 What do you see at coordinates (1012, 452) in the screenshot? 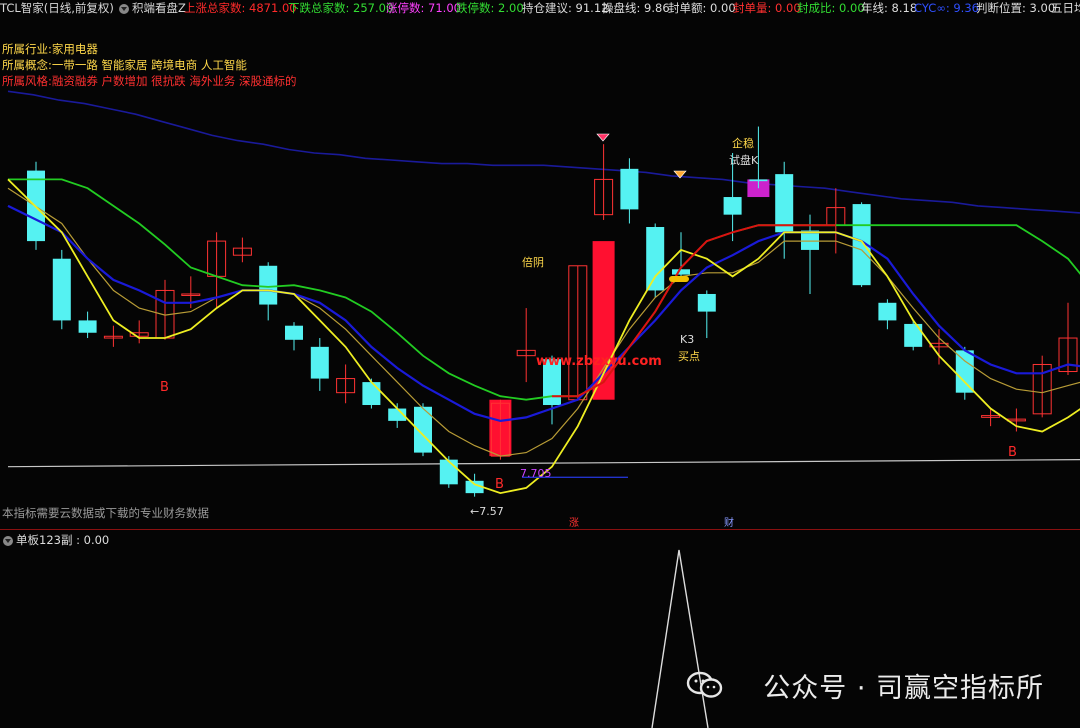
I see `b-marker-3: B` at bounding box center [1012, 452].